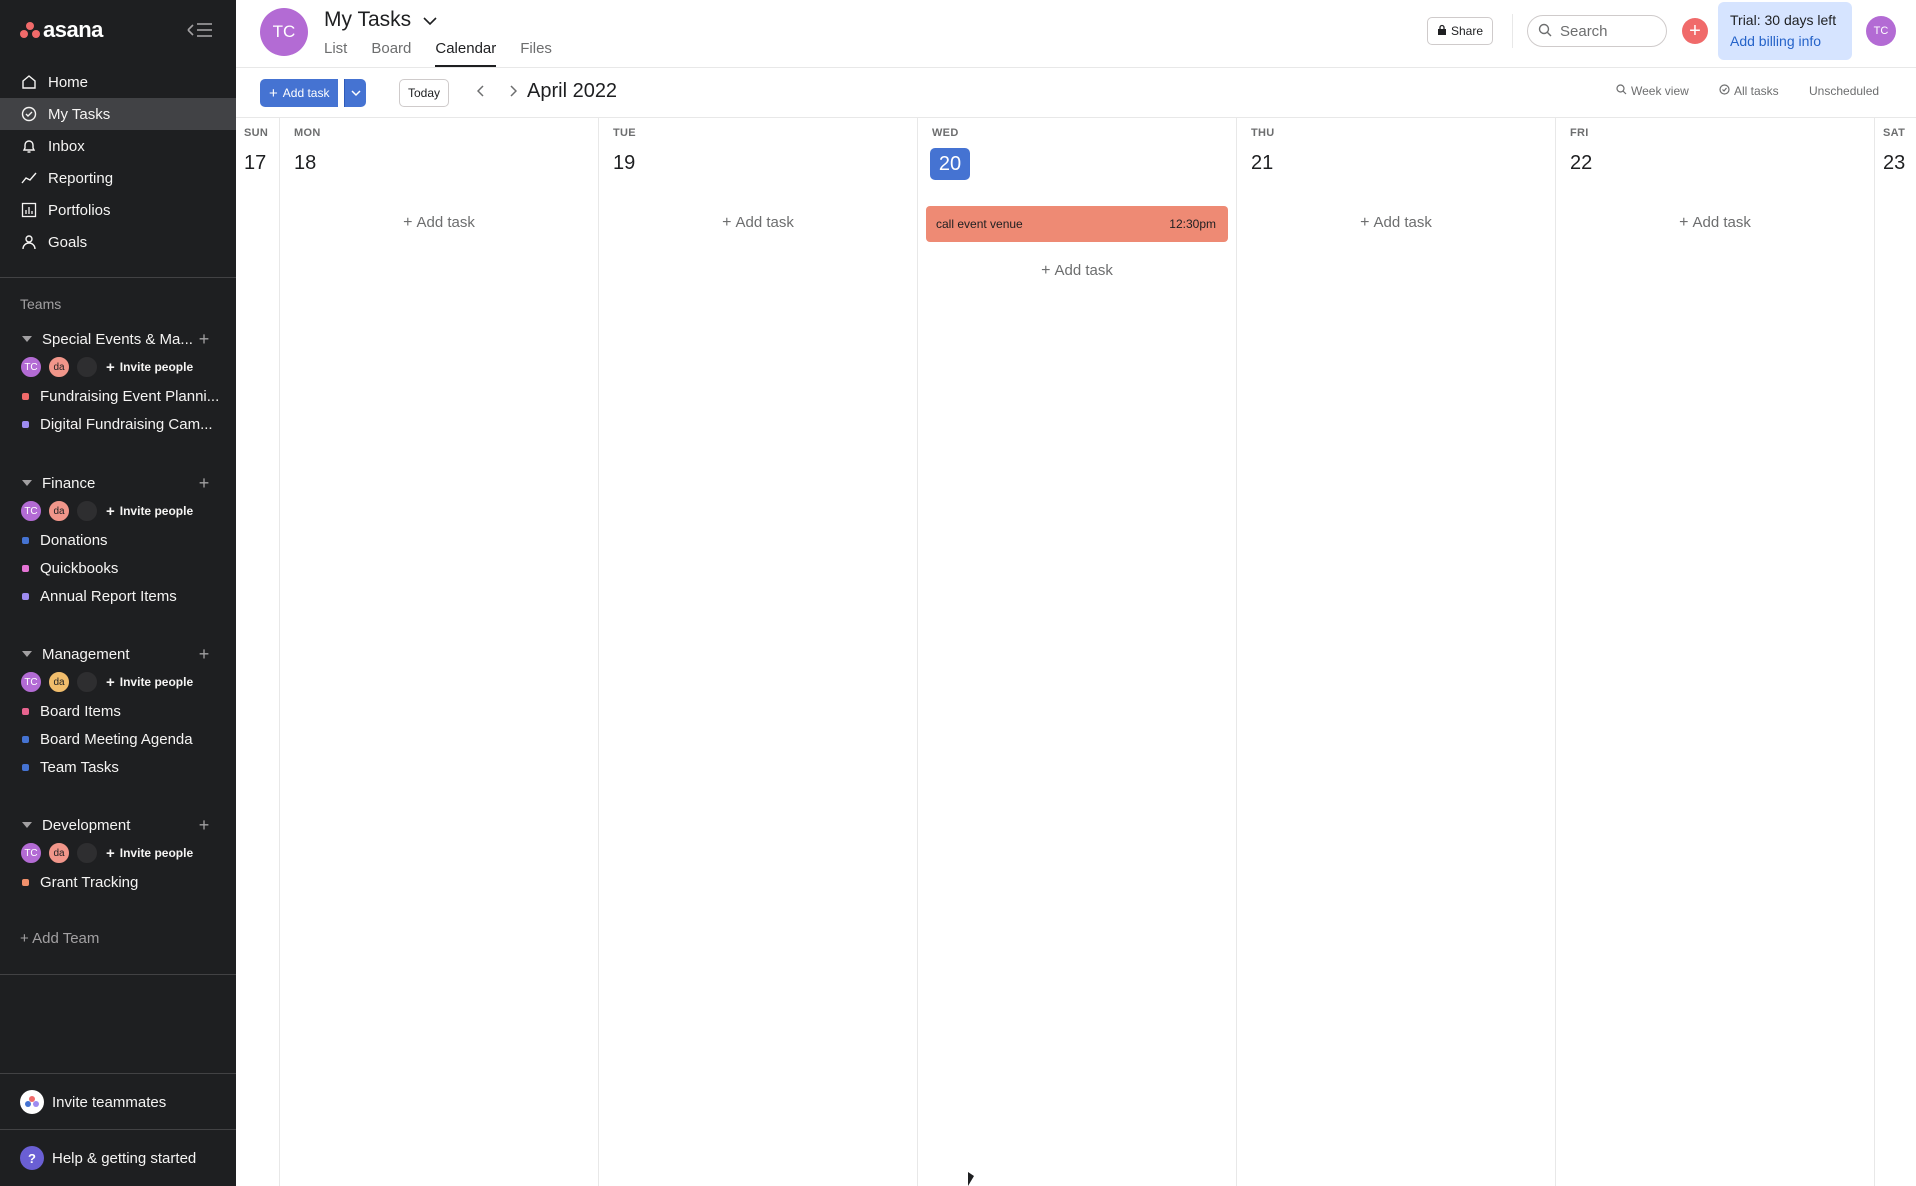  Describe the element at coordinates (1785, 41) in the screenshot. I see `add-billing-link: Add billing info` at that location.